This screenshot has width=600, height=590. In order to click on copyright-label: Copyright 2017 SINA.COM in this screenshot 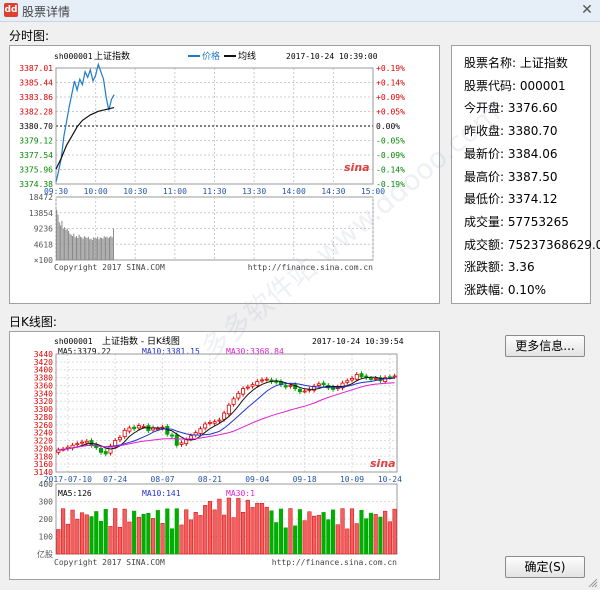, I will do `click(109, 267)`.